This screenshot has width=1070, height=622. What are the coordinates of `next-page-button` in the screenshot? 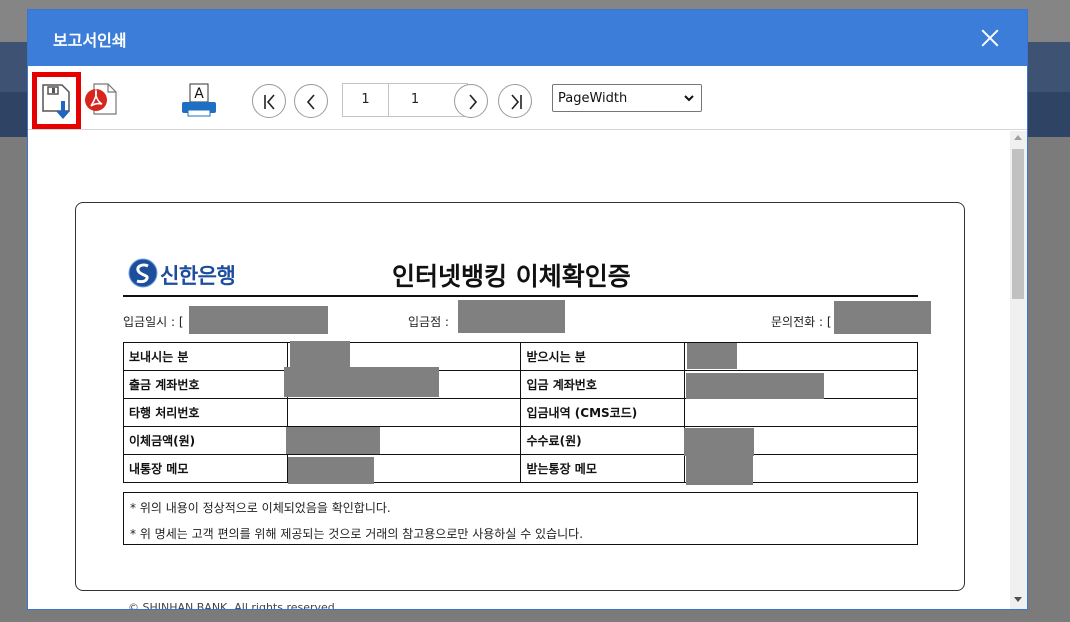 It's located at (471, 101).